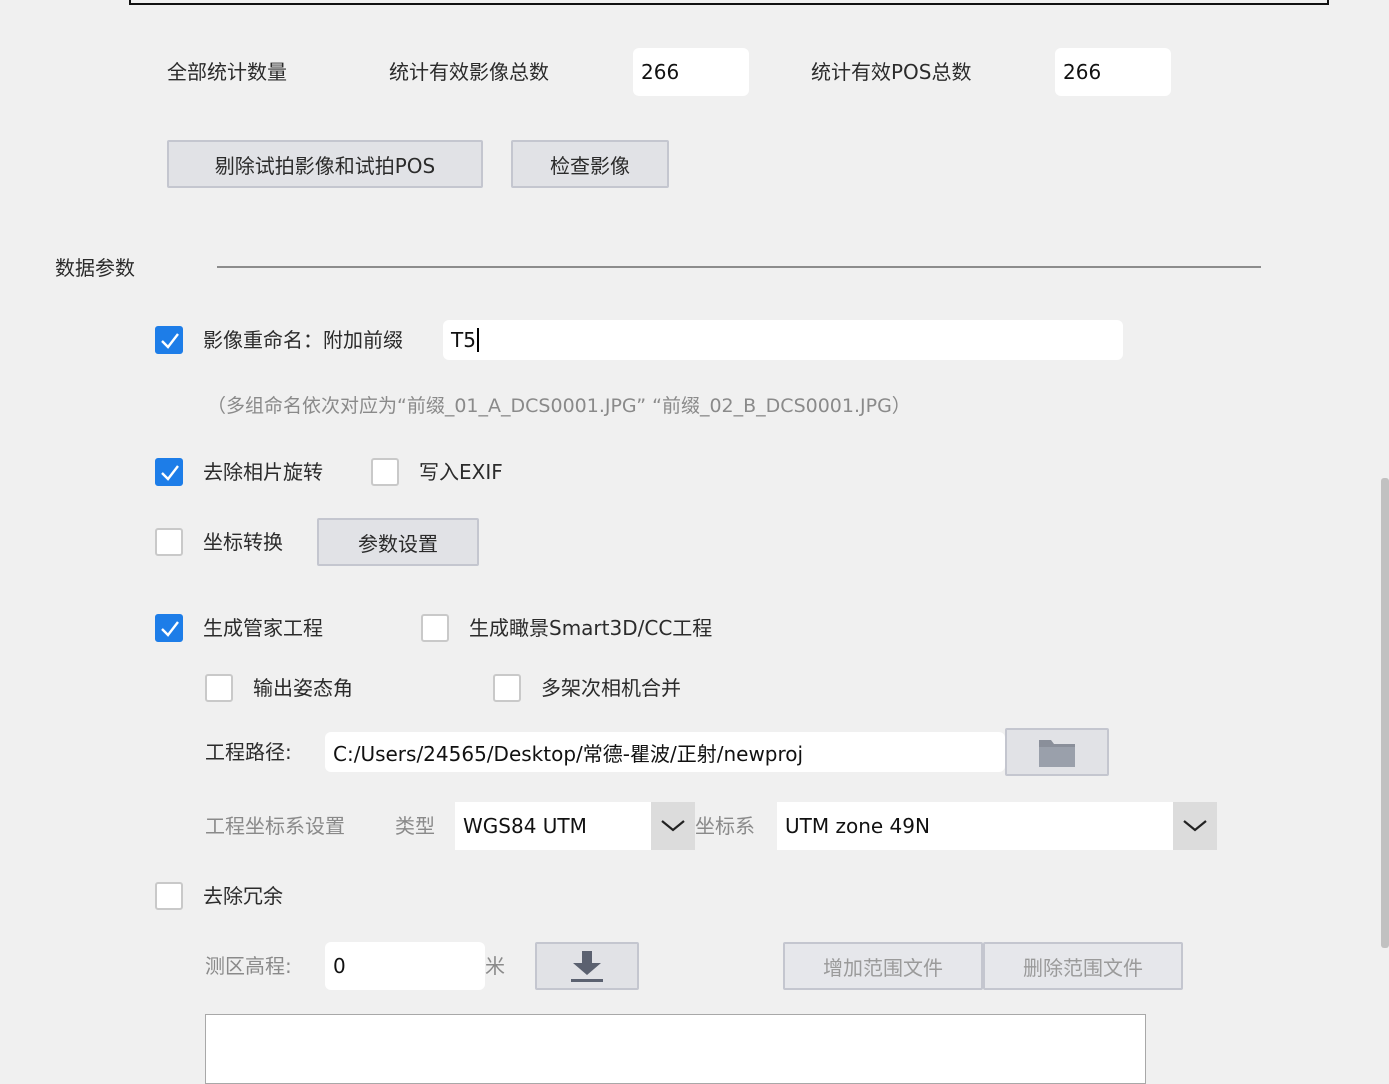 The height and width of the screenshot is (1084, 1389). What do you see at coordinates (507, 688) in the screenshot?
I see `merge-flights-checkbox` at bounding box center [507, 688].